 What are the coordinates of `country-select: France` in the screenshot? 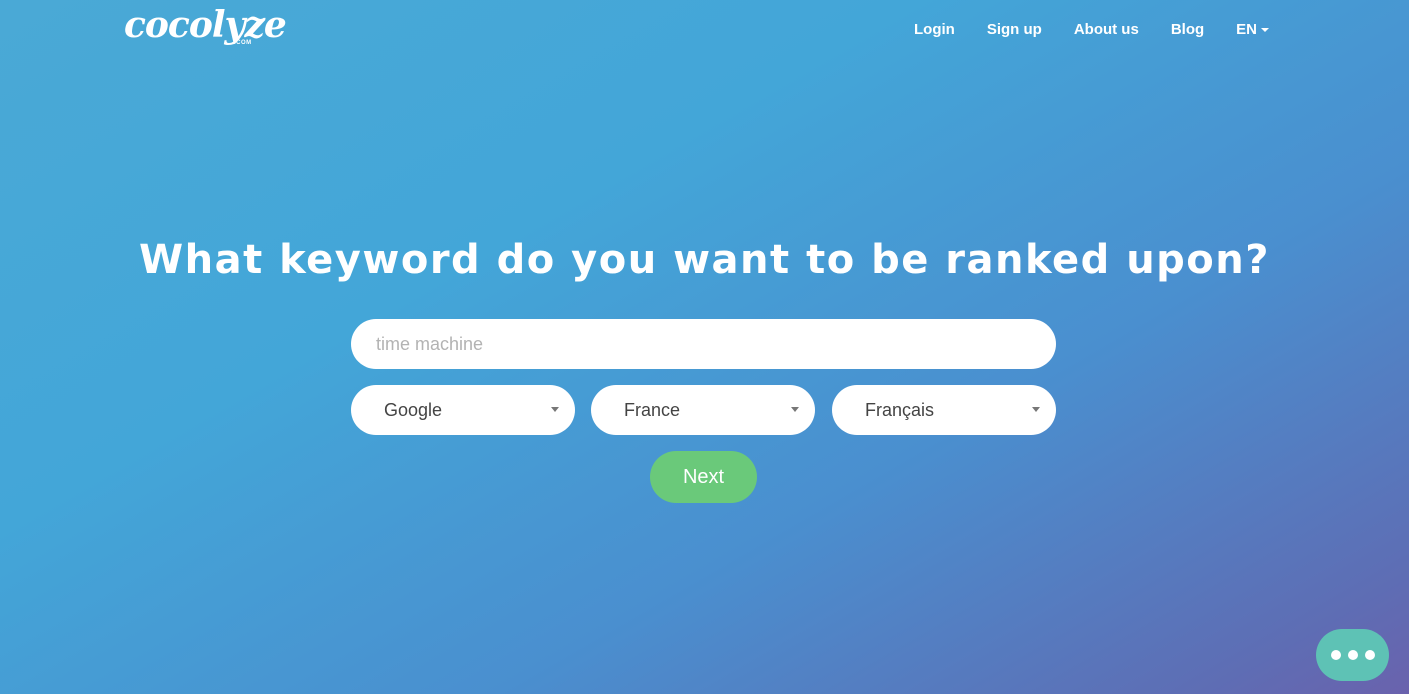 It's located at (703, 410).